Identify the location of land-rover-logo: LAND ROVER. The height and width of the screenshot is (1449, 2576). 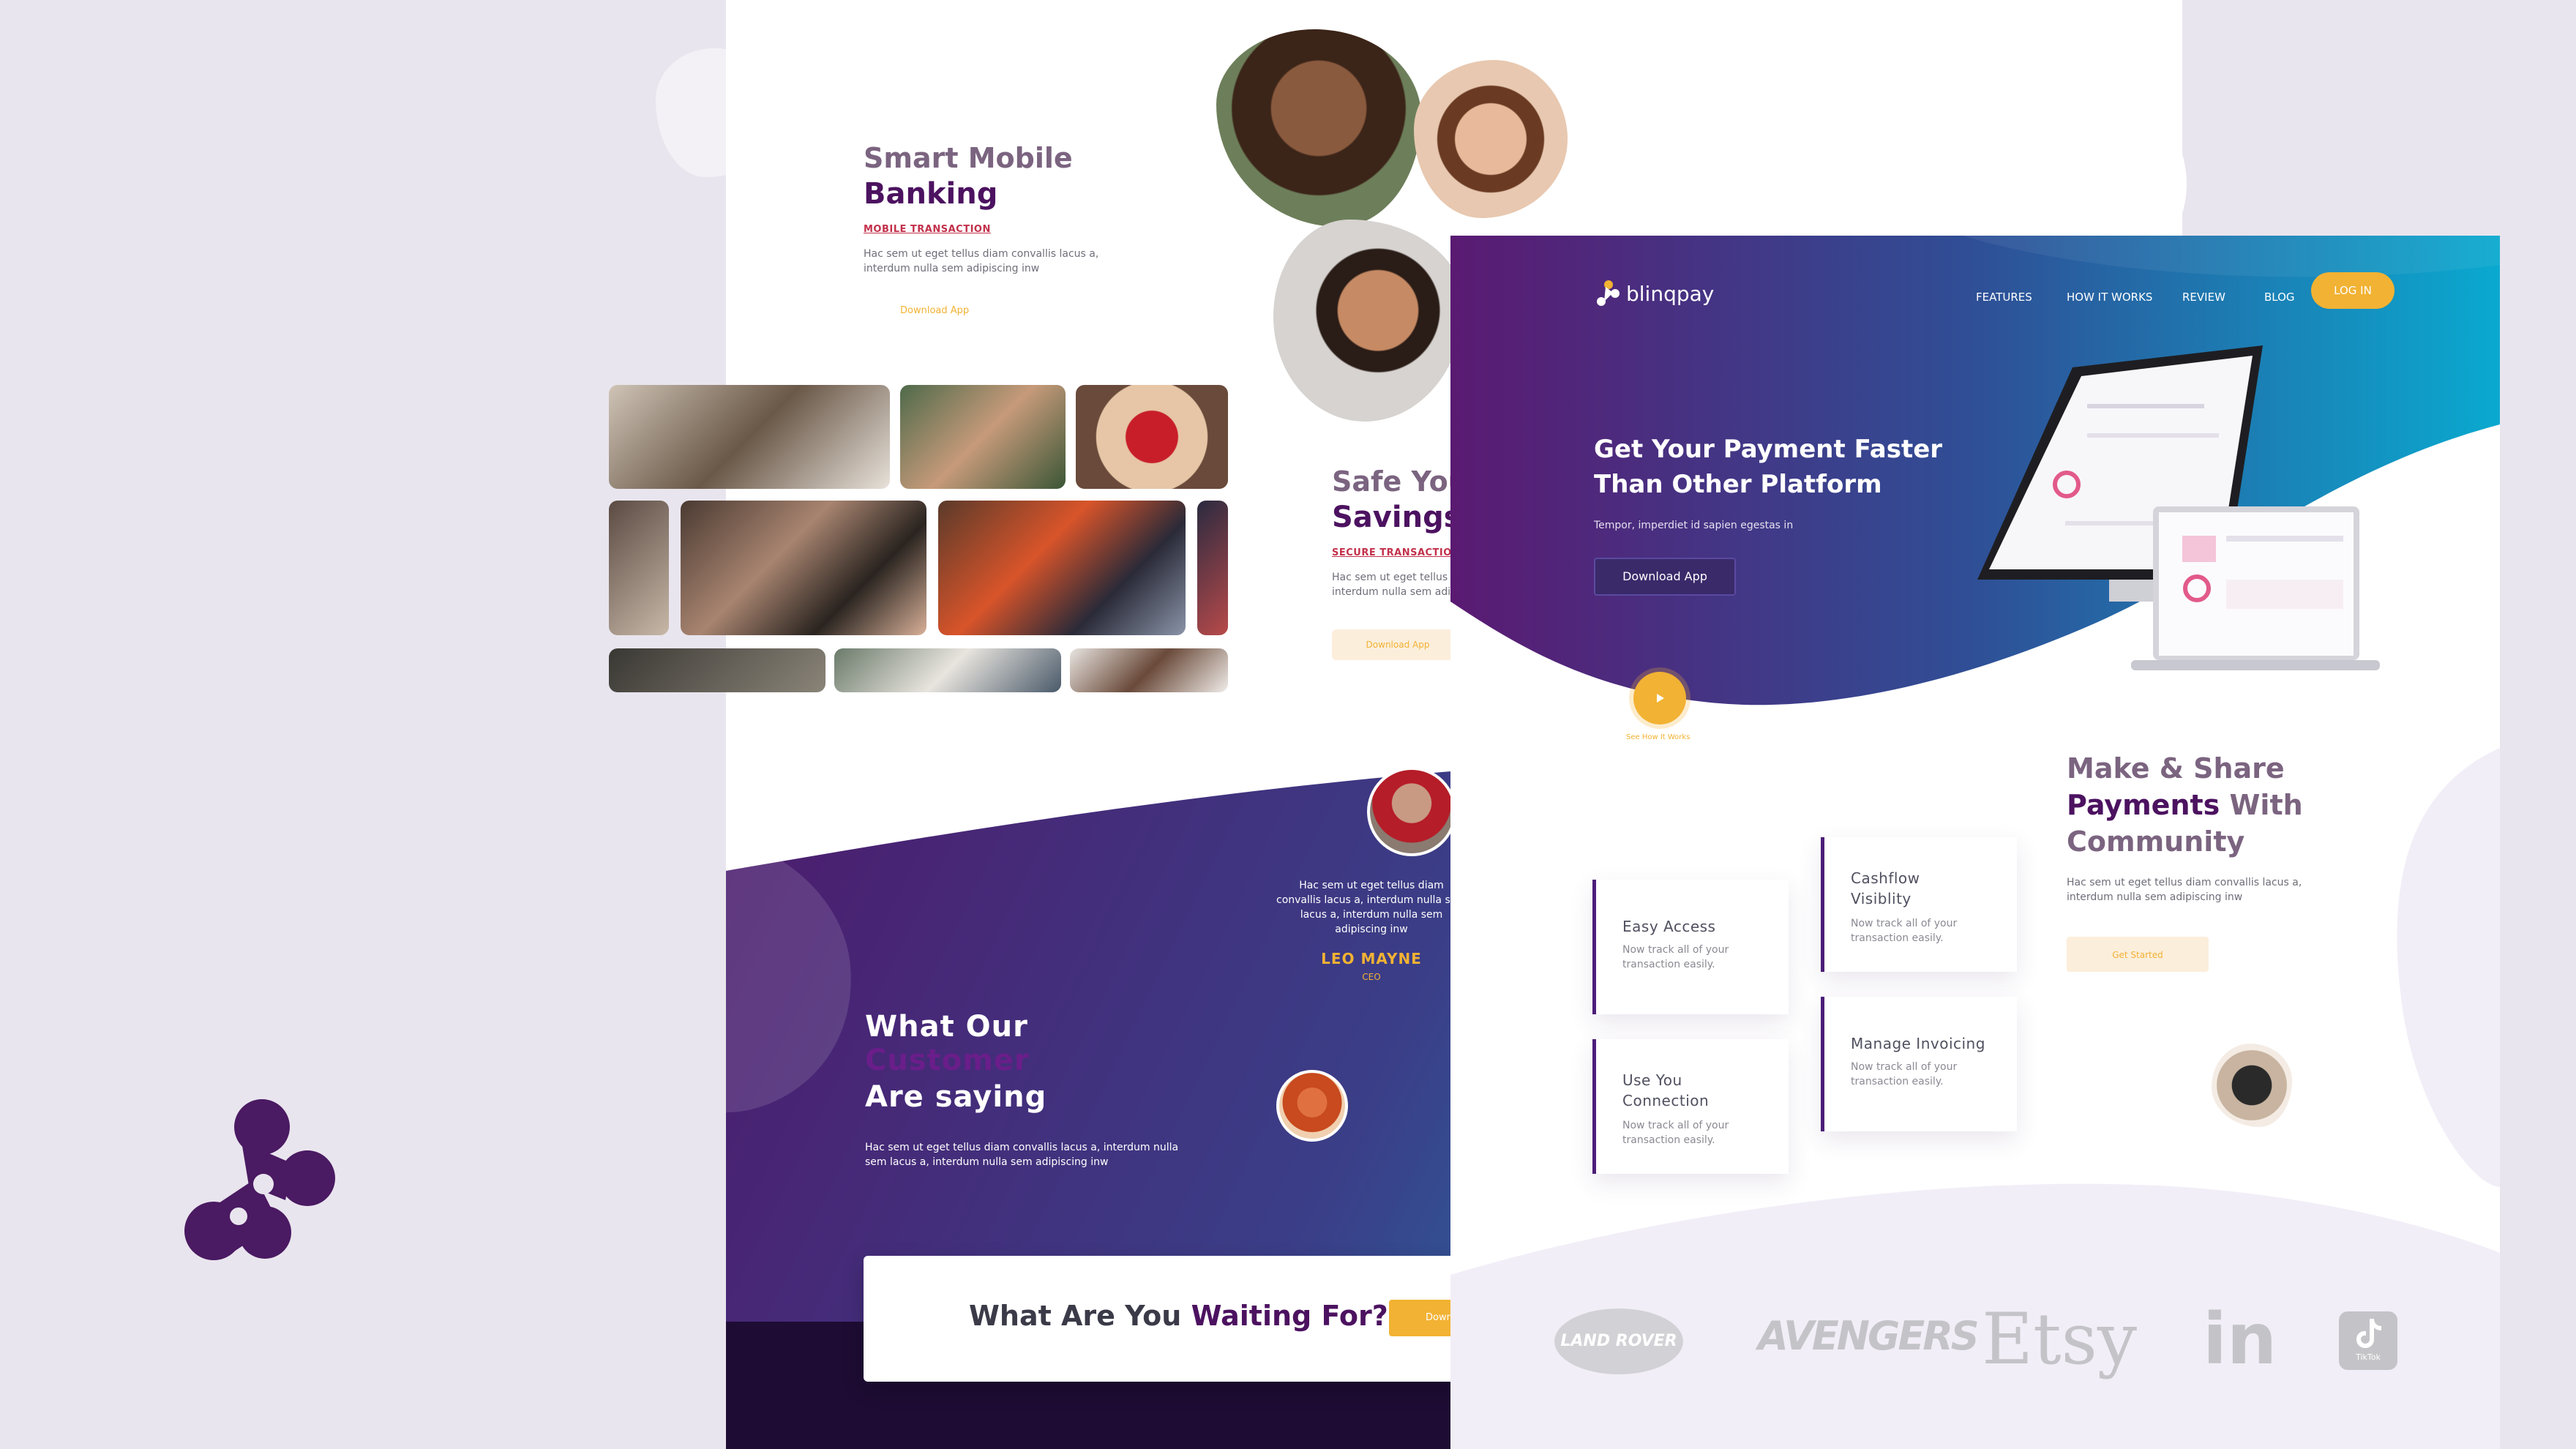
(1618, 1341).